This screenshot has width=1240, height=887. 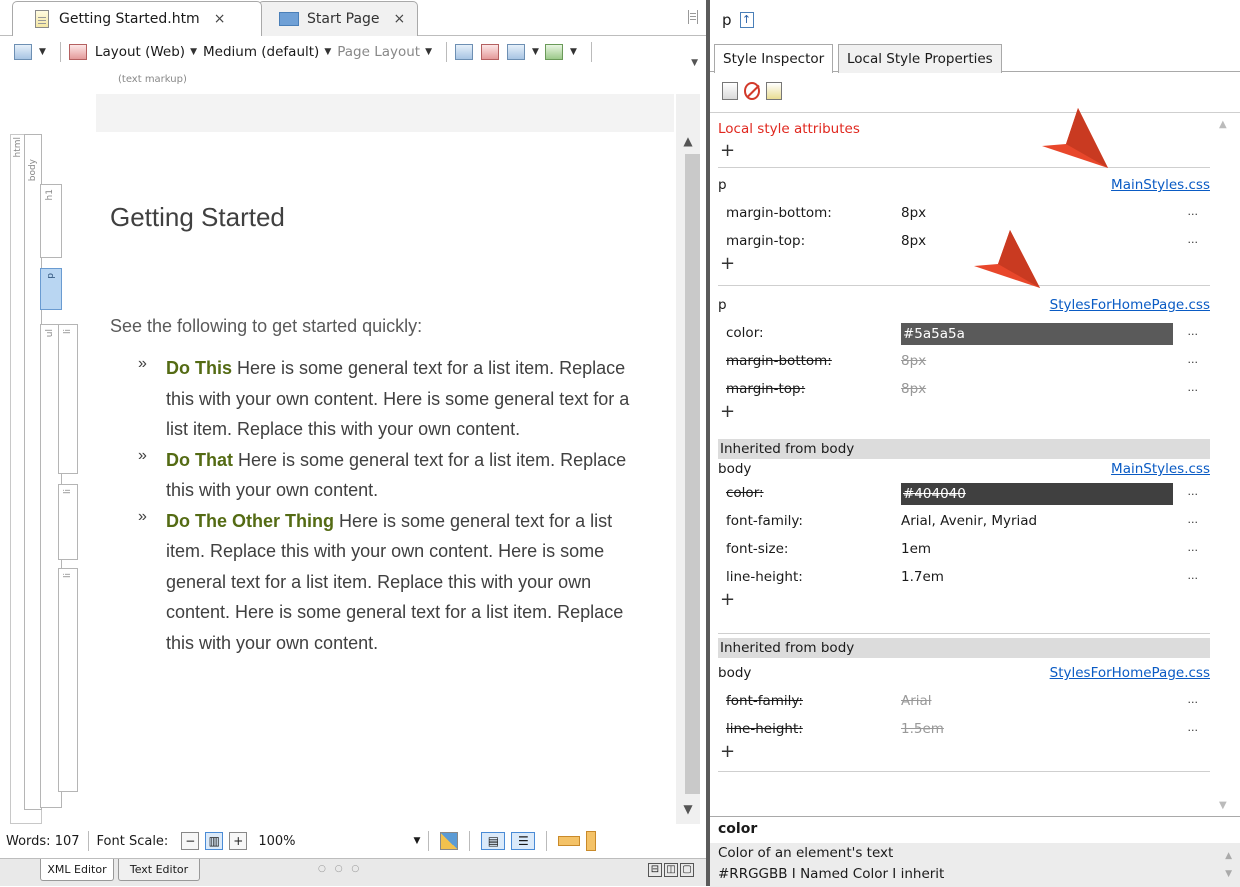 What do you see at coordinates (523, 841) in the screenshot?
I see `span-bar-toggle-icon: ☰` at bounding box center [523, 841].